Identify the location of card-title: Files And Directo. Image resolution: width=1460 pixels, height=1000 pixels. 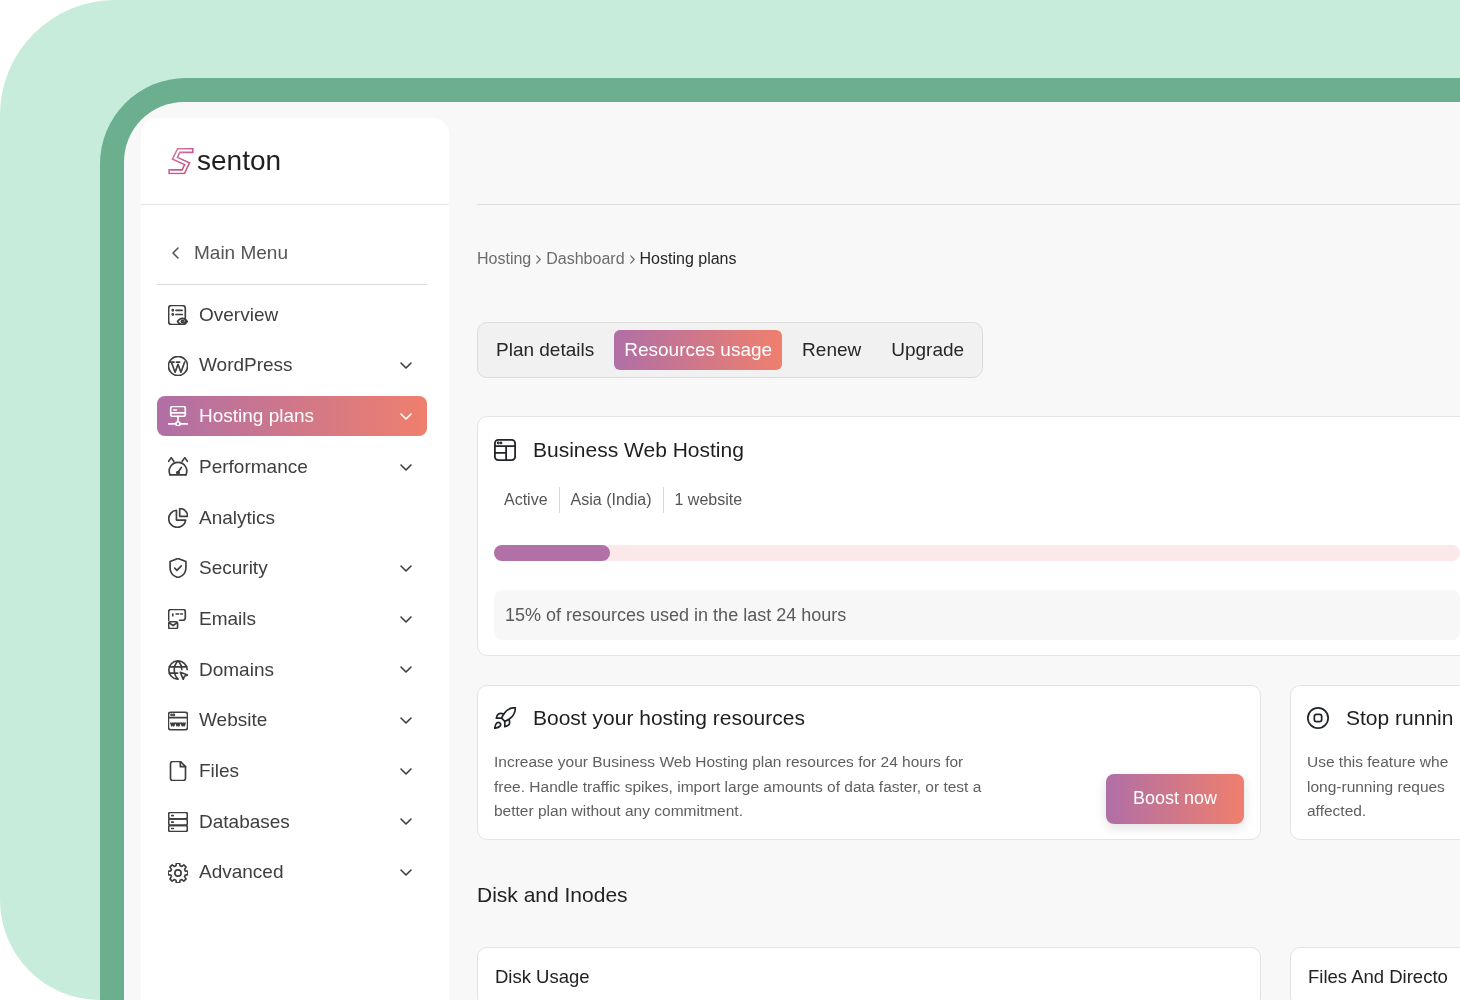
(1378, 976).